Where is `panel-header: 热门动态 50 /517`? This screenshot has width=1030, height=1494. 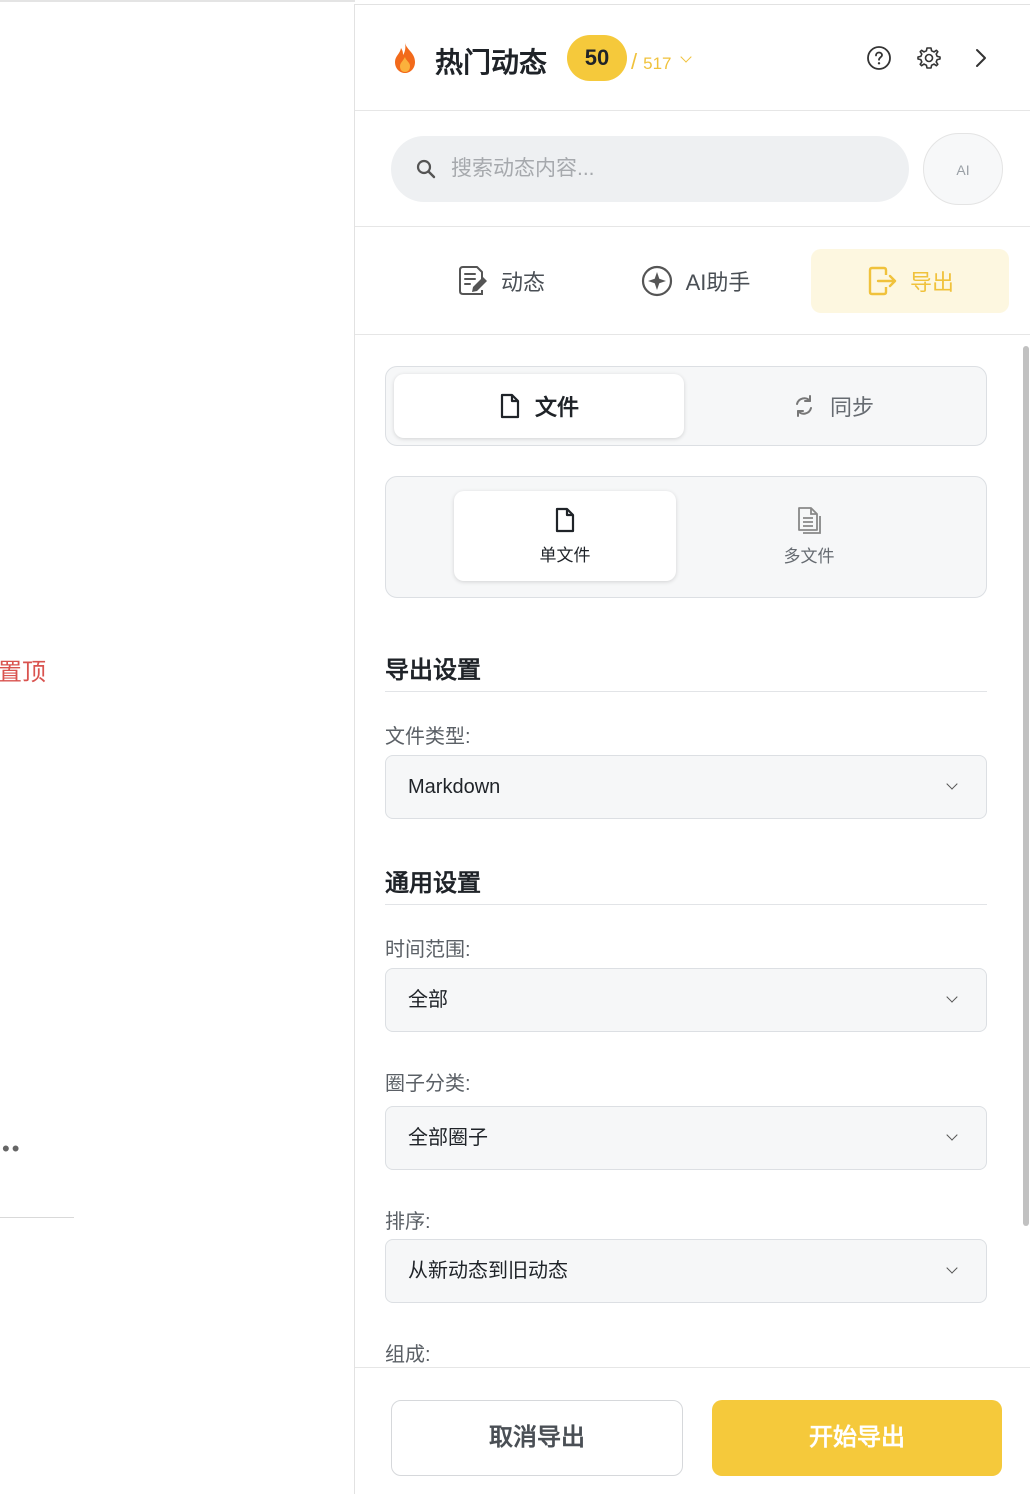 panel-header: 热门动态 50 /517 is located at coordinates (692, 58).